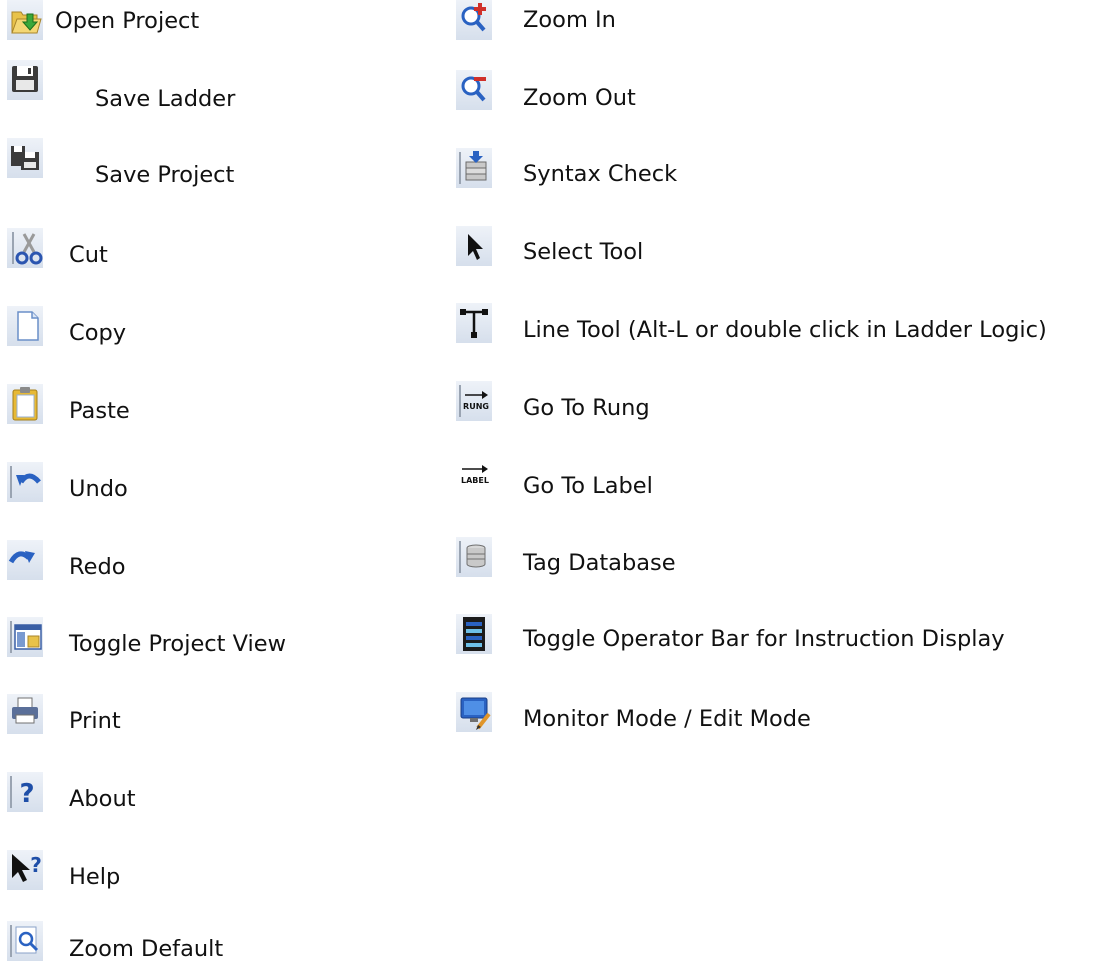 Image resolution: width=1093 pixels, height=962 pixels. I want to click on entry-label: Toggle Project View, so click(178, 644).